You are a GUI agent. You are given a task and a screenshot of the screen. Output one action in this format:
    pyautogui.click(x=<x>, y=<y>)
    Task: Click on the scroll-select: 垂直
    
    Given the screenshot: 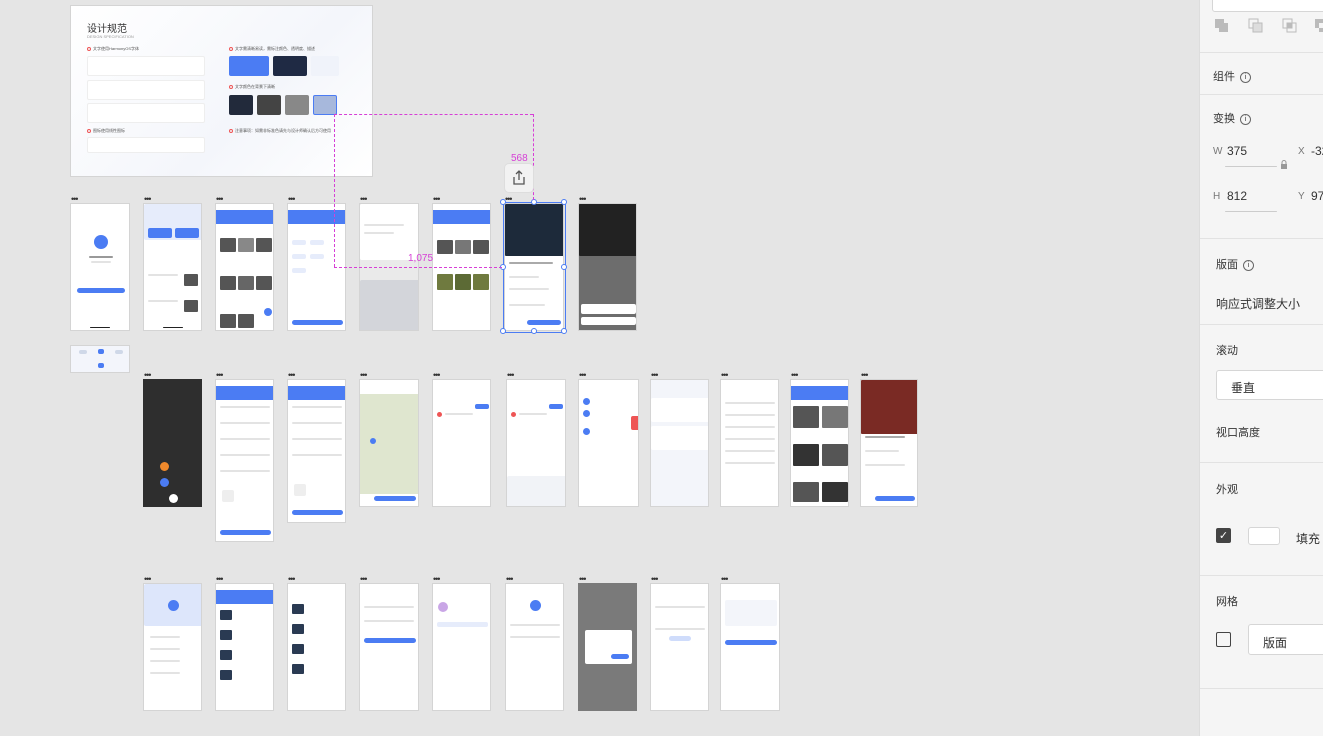 What is the action you would take?
    pyautogui.click(x=1269, y=385)
    